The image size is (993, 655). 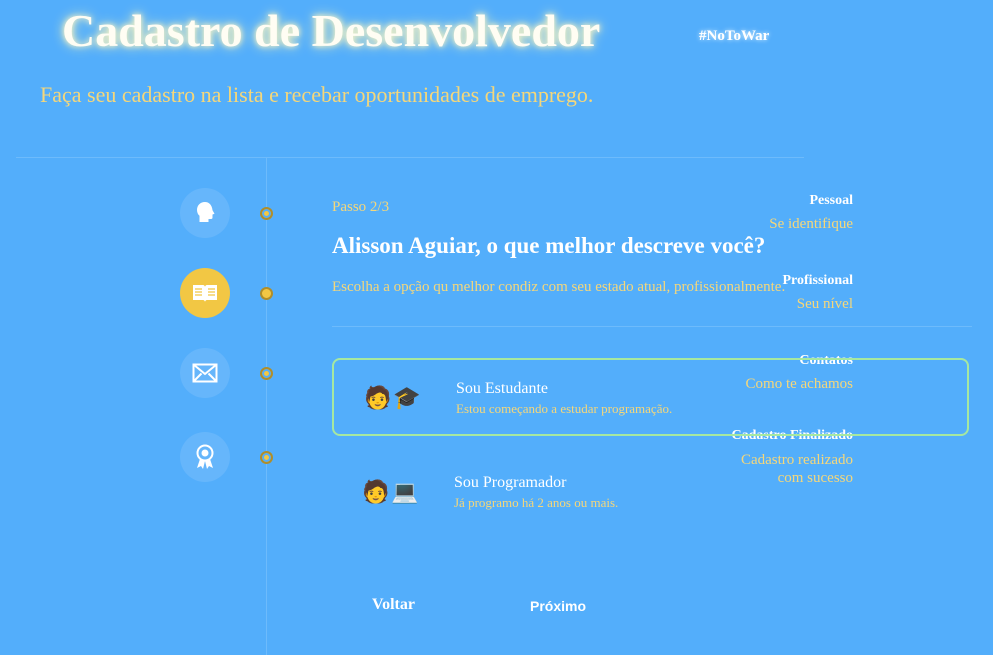 I want to click on head-icon, so click(x=205, y=213).